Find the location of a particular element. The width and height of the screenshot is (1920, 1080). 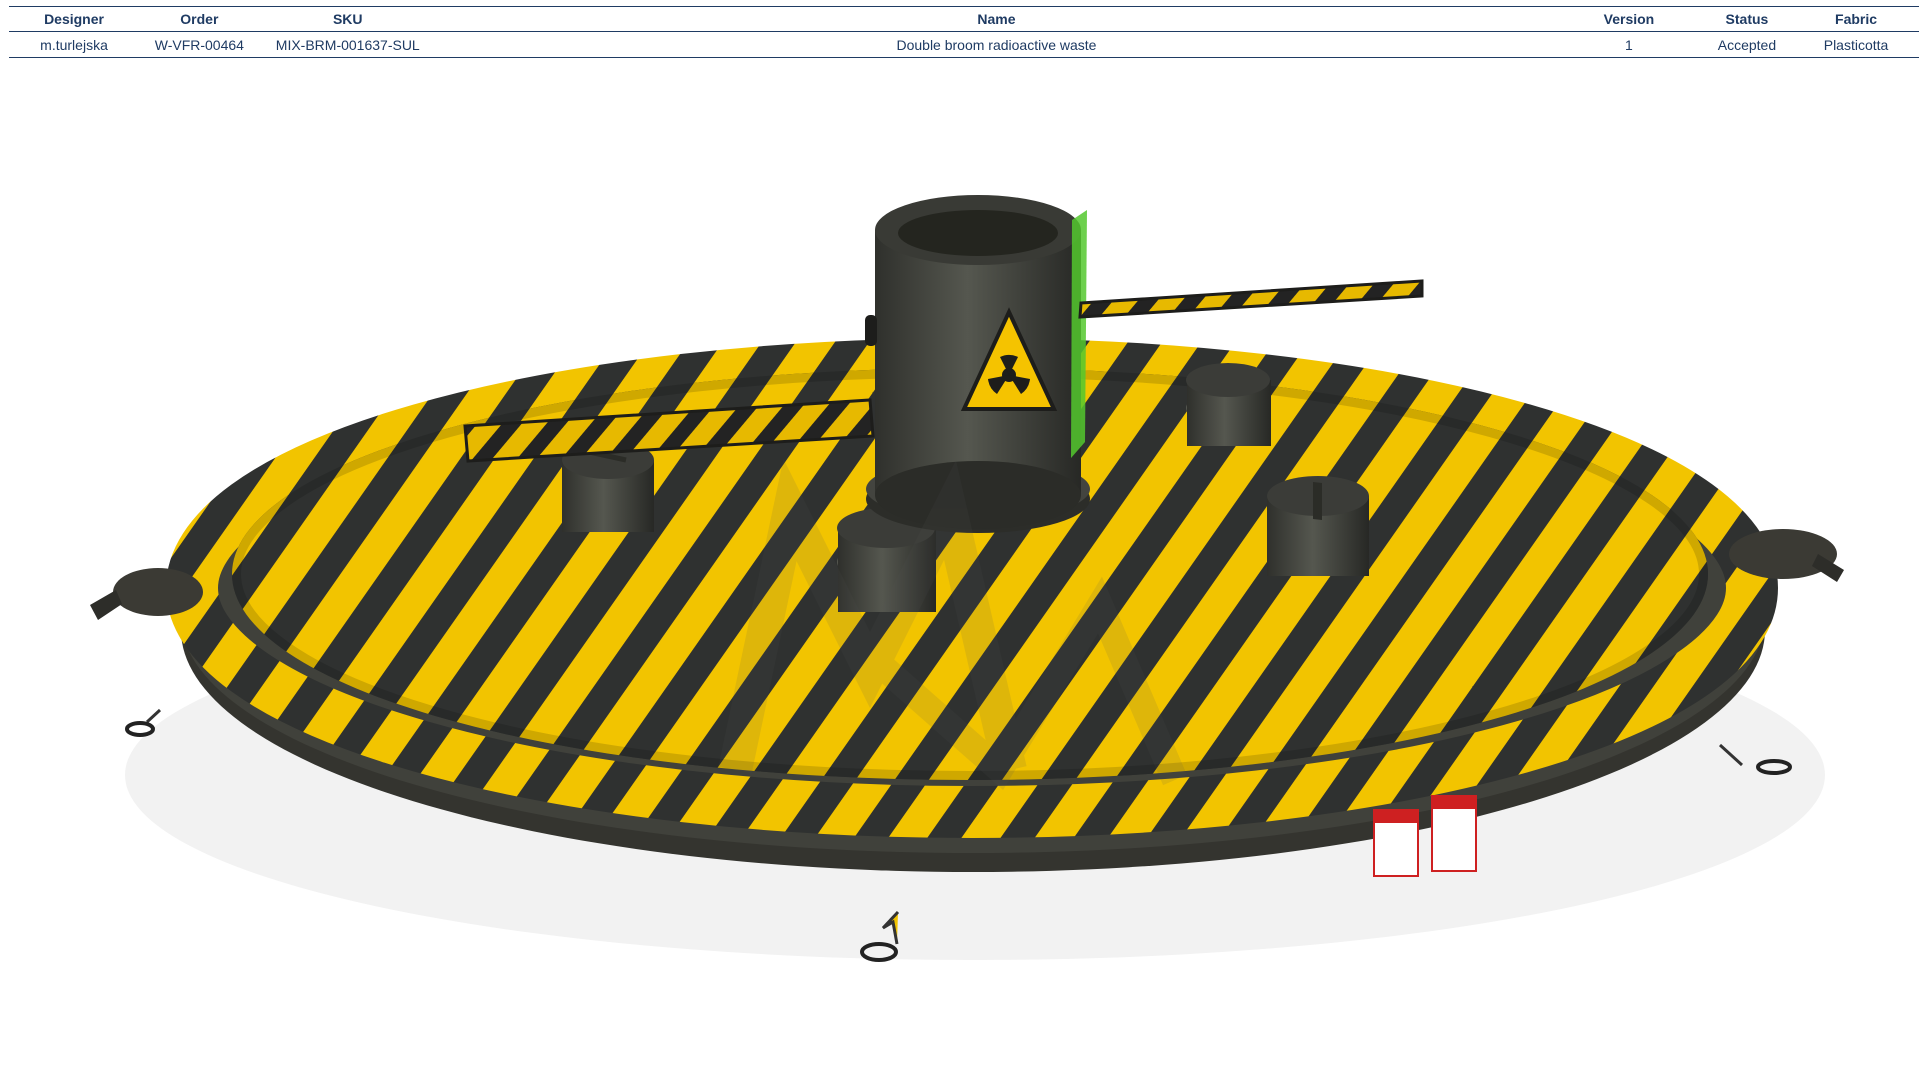

header-version: Version is located at coordinates (1629, 19).